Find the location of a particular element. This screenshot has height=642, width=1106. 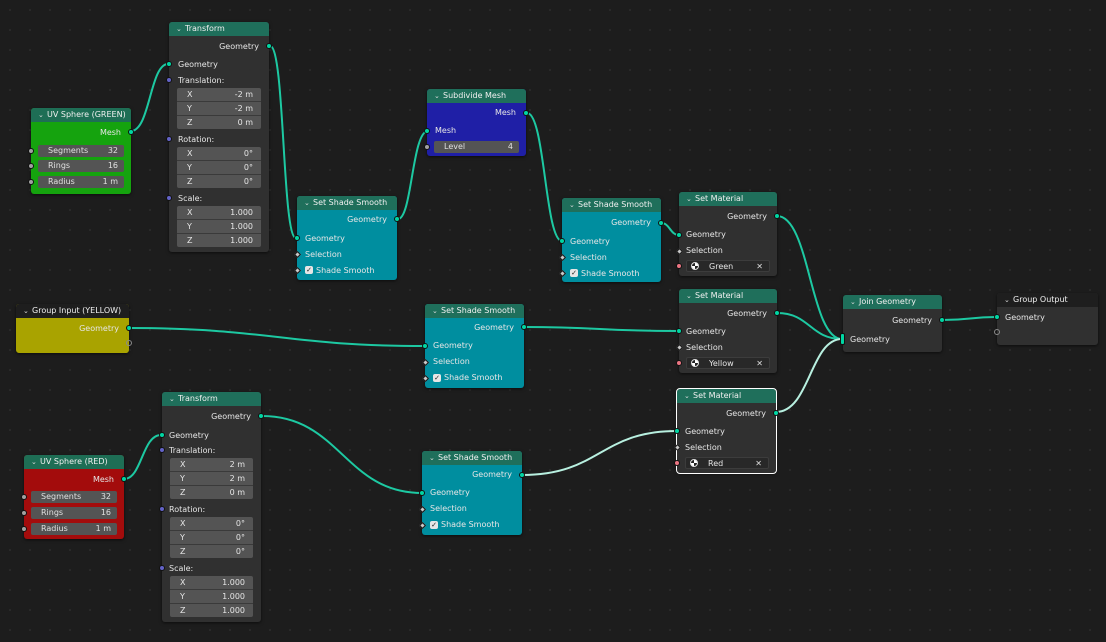

empty-input-socket is located at coordinates (997, 332).